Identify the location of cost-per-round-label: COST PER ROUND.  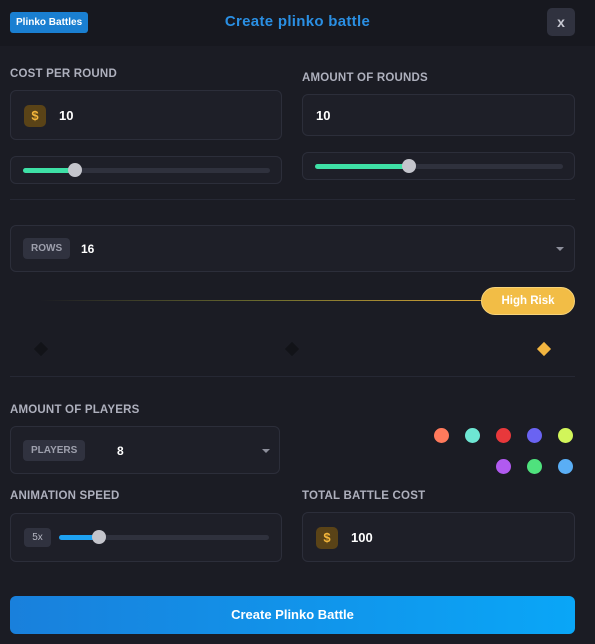
(63, 74).